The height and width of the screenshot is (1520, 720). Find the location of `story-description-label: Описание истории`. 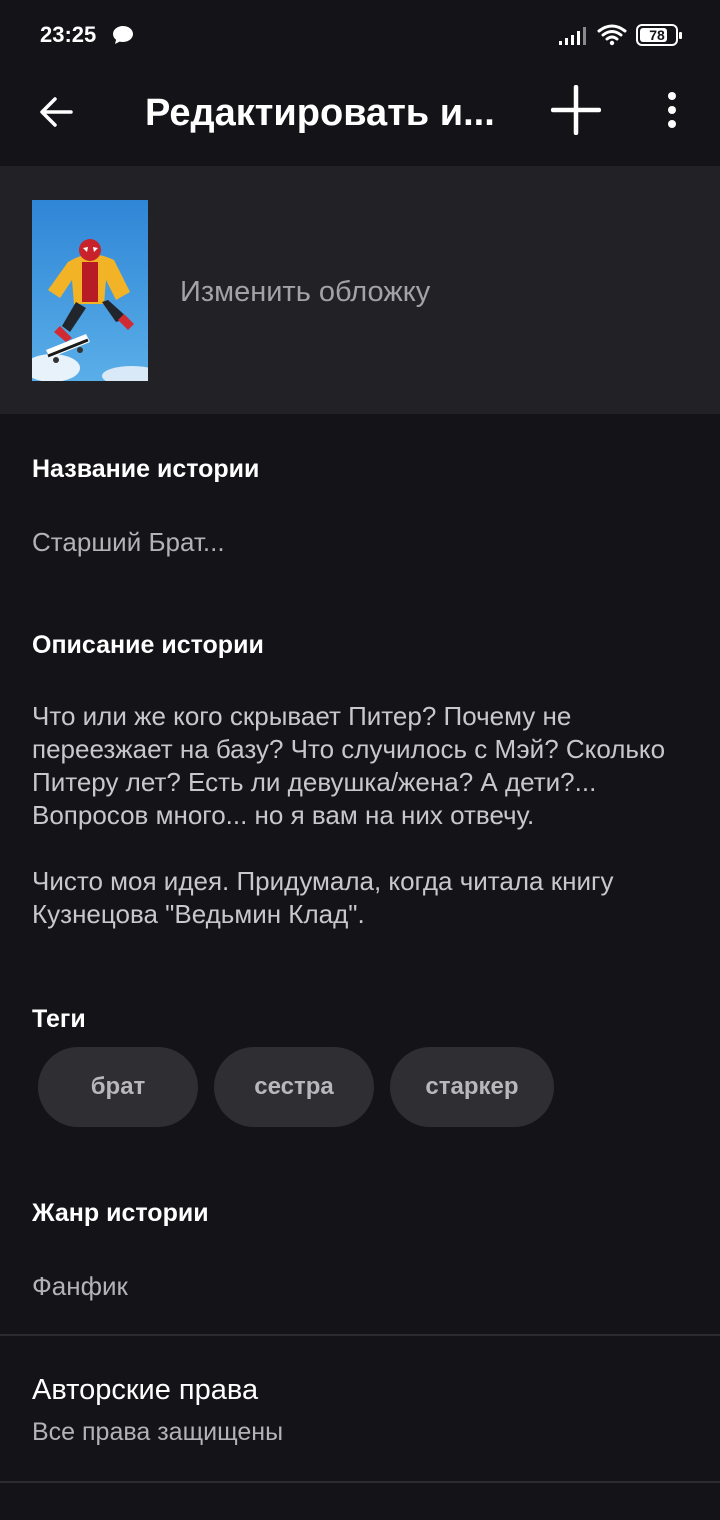

story-description-label: Описание истории is located at coordinates (148, 645).